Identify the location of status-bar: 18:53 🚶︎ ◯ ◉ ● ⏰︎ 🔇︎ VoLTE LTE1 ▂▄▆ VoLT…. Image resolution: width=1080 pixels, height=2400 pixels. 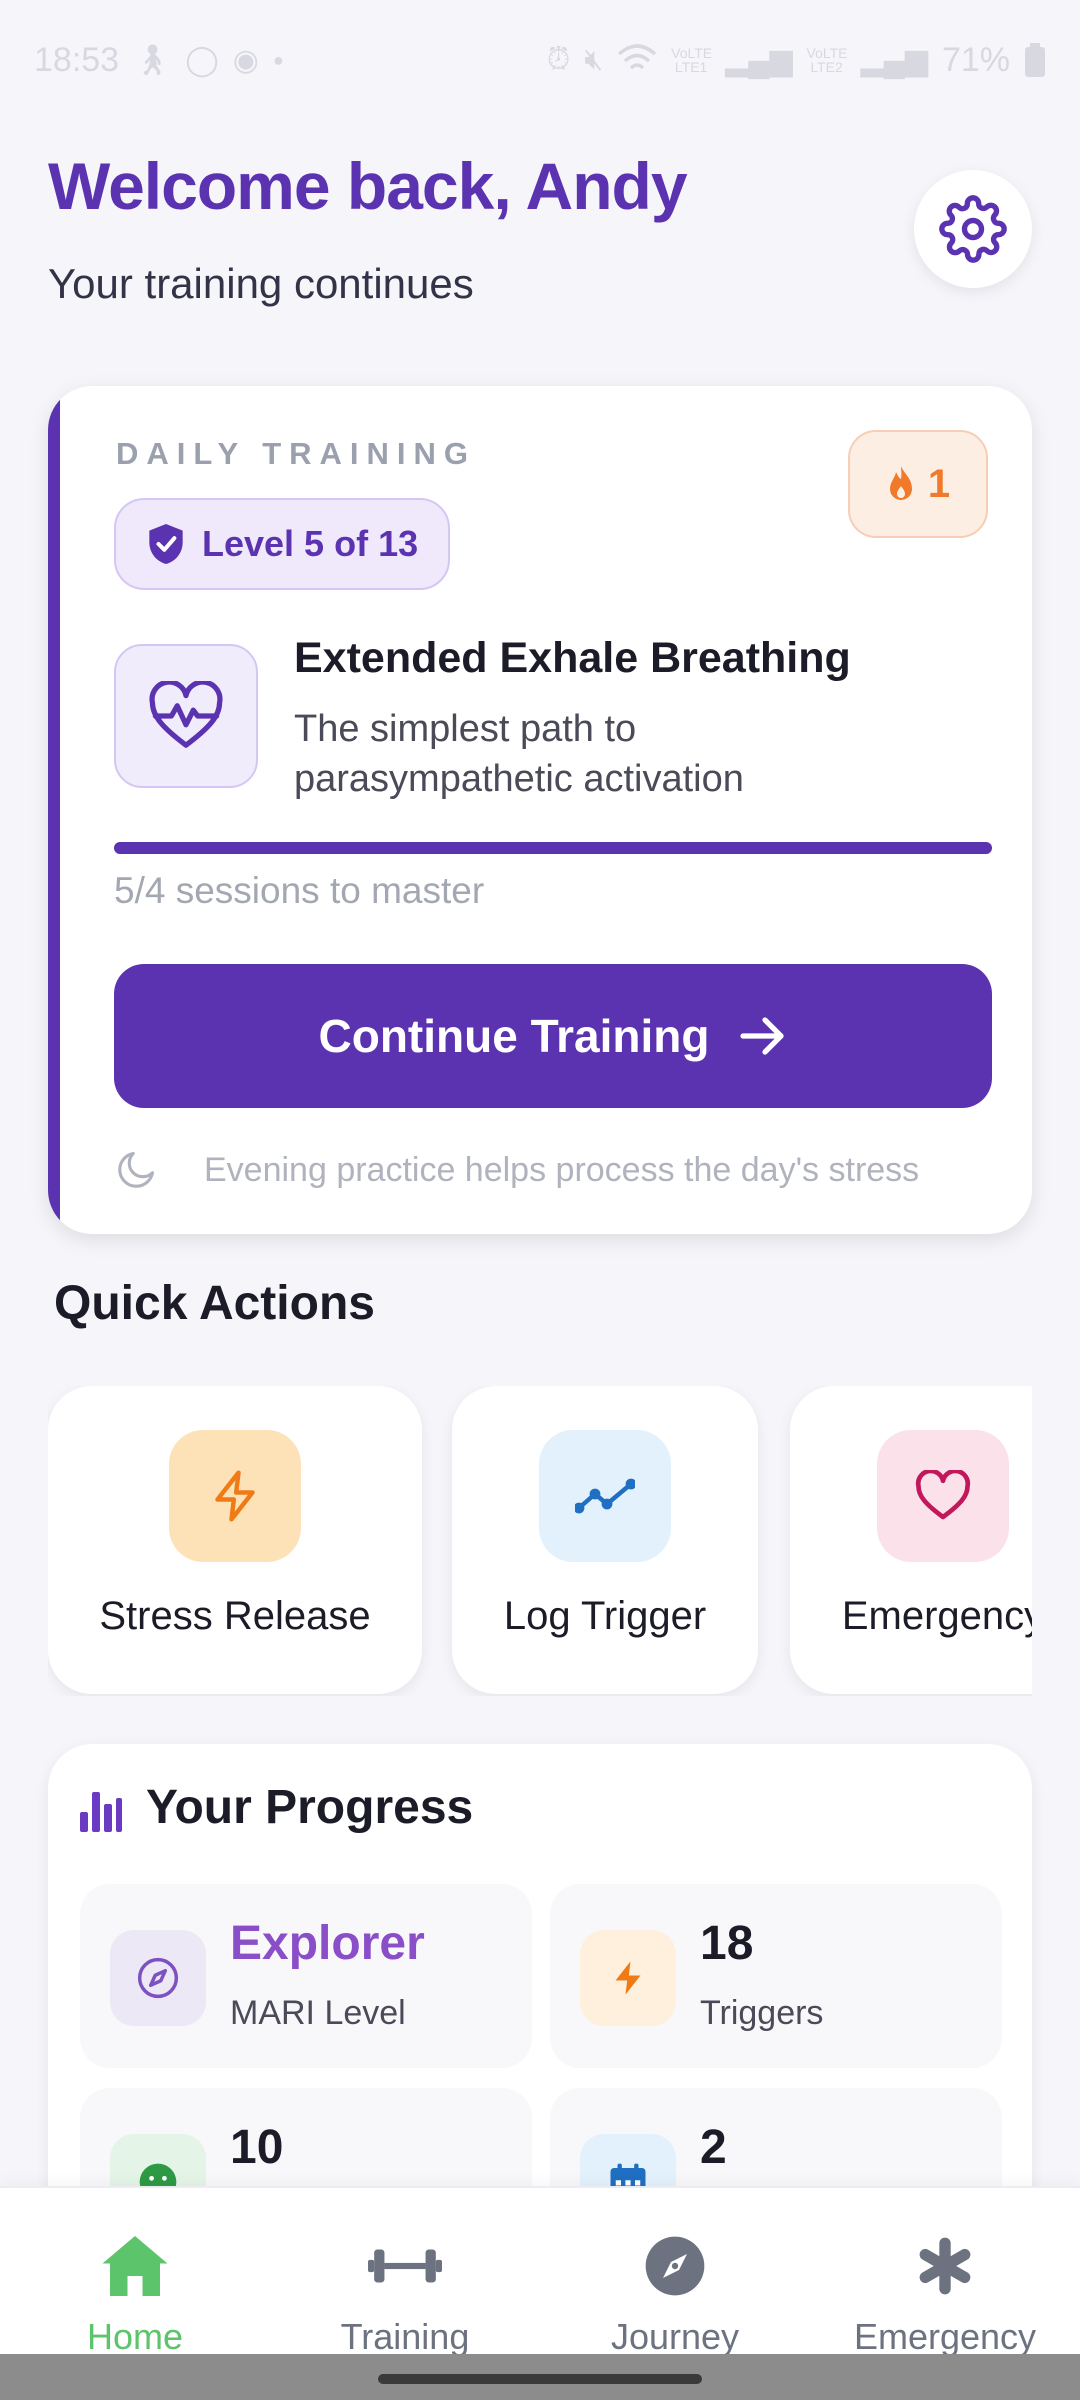
(540, 60).